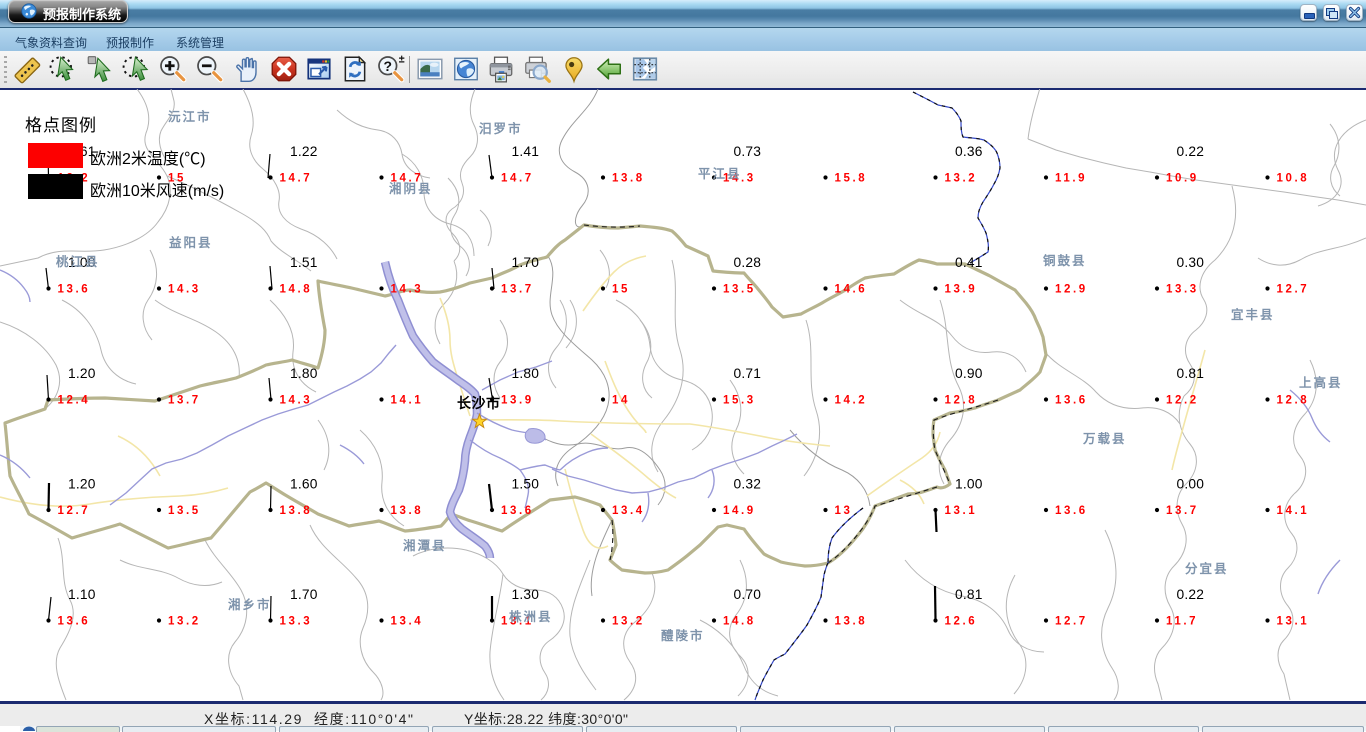  Describe the element at coordinates (425, 545) in the screenshot. I see `svg-text: 湘潭县` at that location.